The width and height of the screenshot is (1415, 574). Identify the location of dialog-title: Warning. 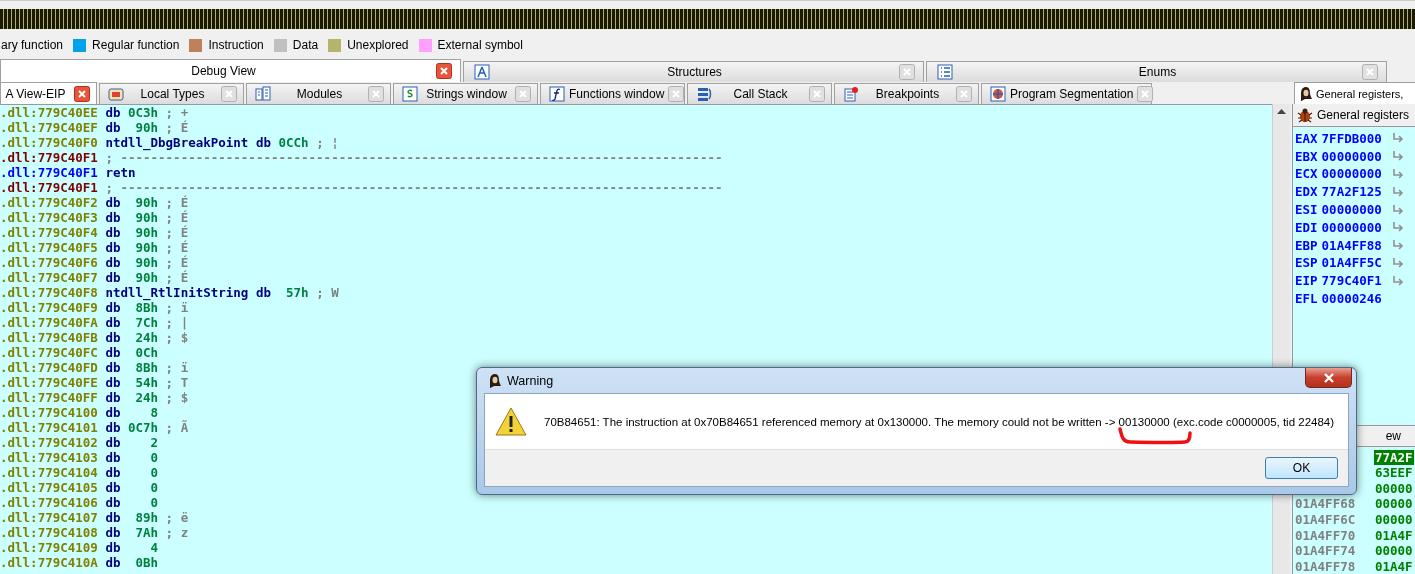
(530, 380).